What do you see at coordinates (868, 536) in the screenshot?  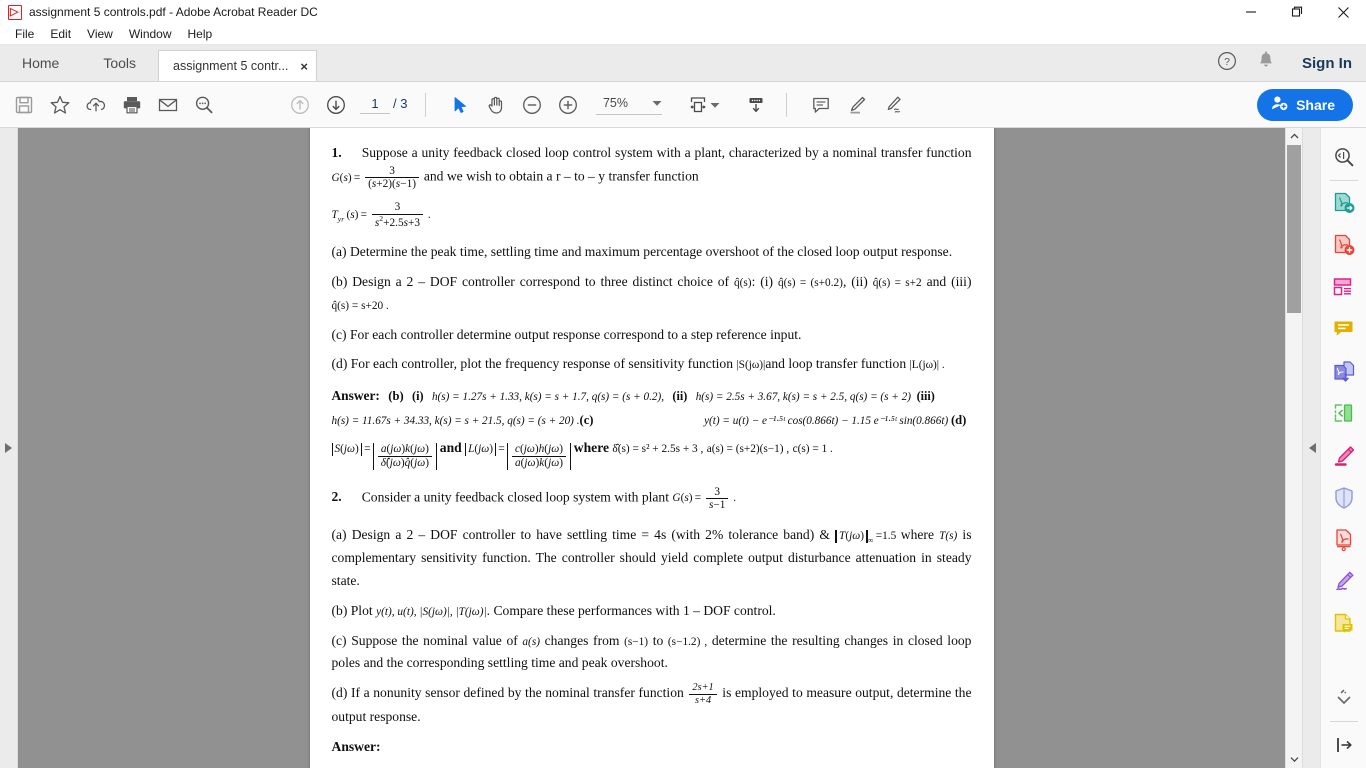 I see `q2-eq-Tnorm: T(jω) ∞ =1.5` at bounding box center [868, 536].